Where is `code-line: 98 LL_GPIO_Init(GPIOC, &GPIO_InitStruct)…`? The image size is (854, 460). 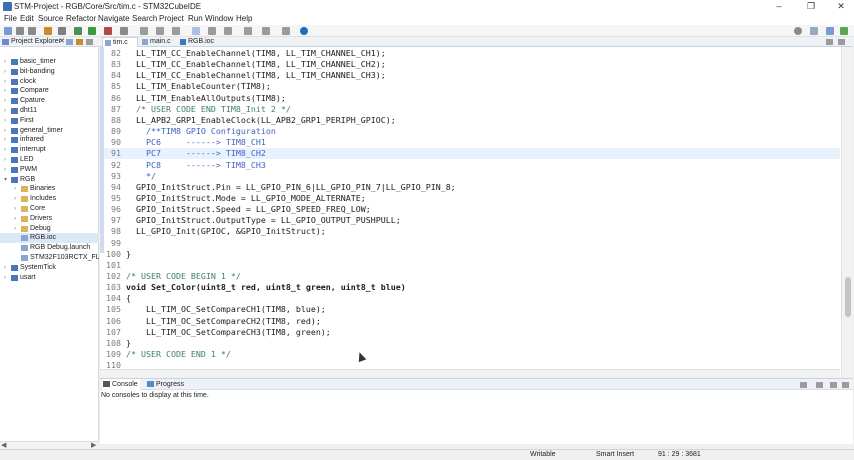
code-line: 98 LL_GPIO_Init(GPIOC, &GPIO_InitStruct)… is located at coordinates (470, 231).